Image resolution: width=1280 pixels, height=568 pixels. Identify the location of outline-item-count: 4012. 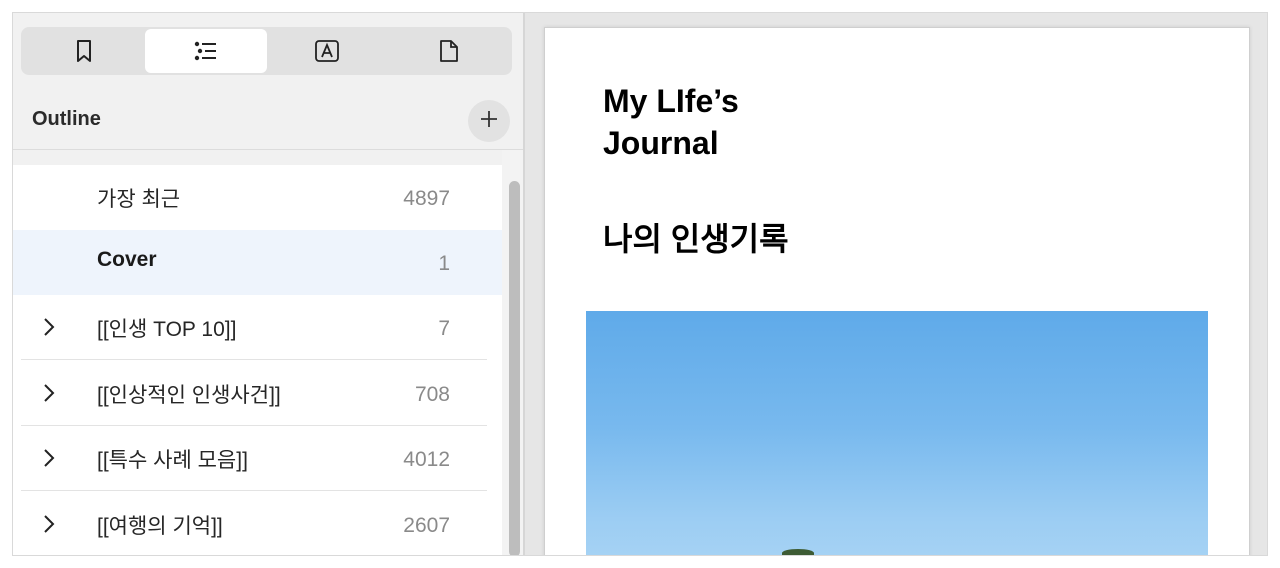
(426, 459).